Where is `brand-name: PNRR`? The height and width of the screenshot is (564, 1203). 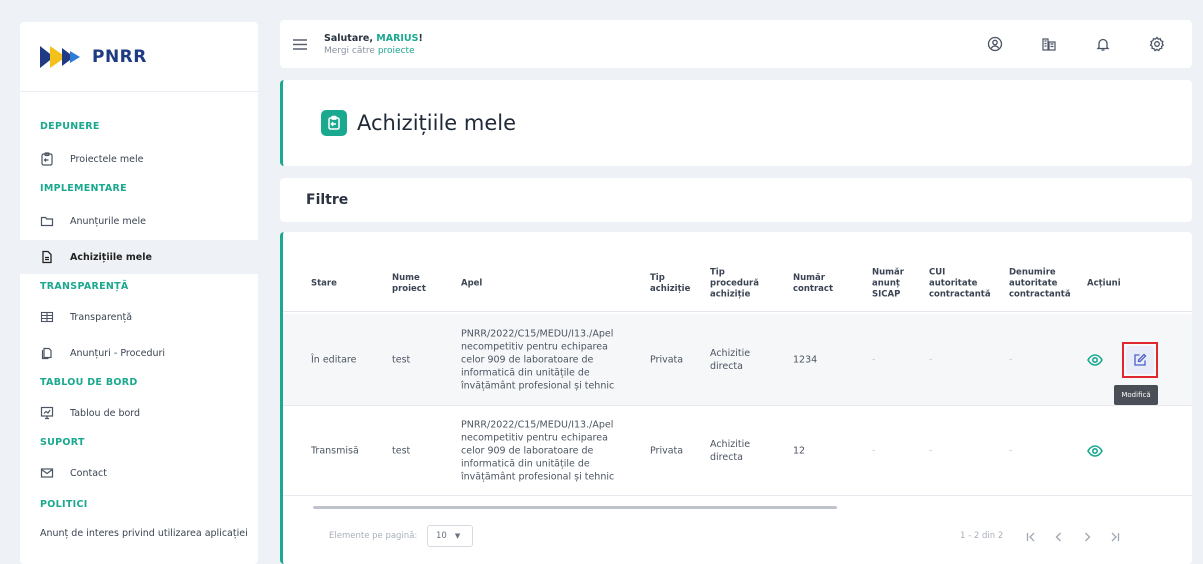 brand-name: PNRR is located at coordinates (119, 56).